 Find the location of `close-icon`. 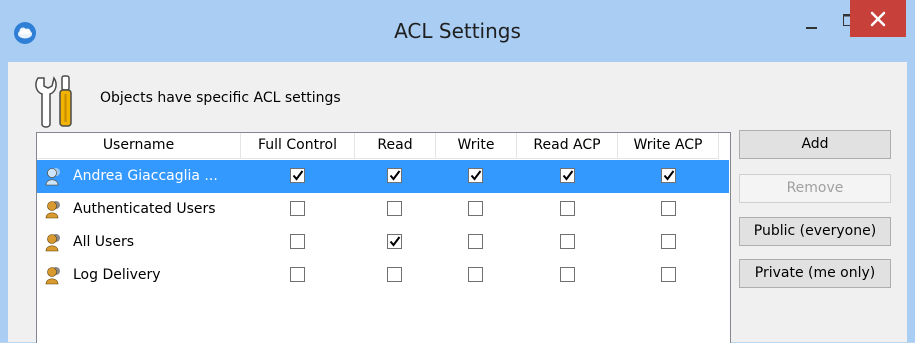

close-icon is located at coordinates (878, 19).